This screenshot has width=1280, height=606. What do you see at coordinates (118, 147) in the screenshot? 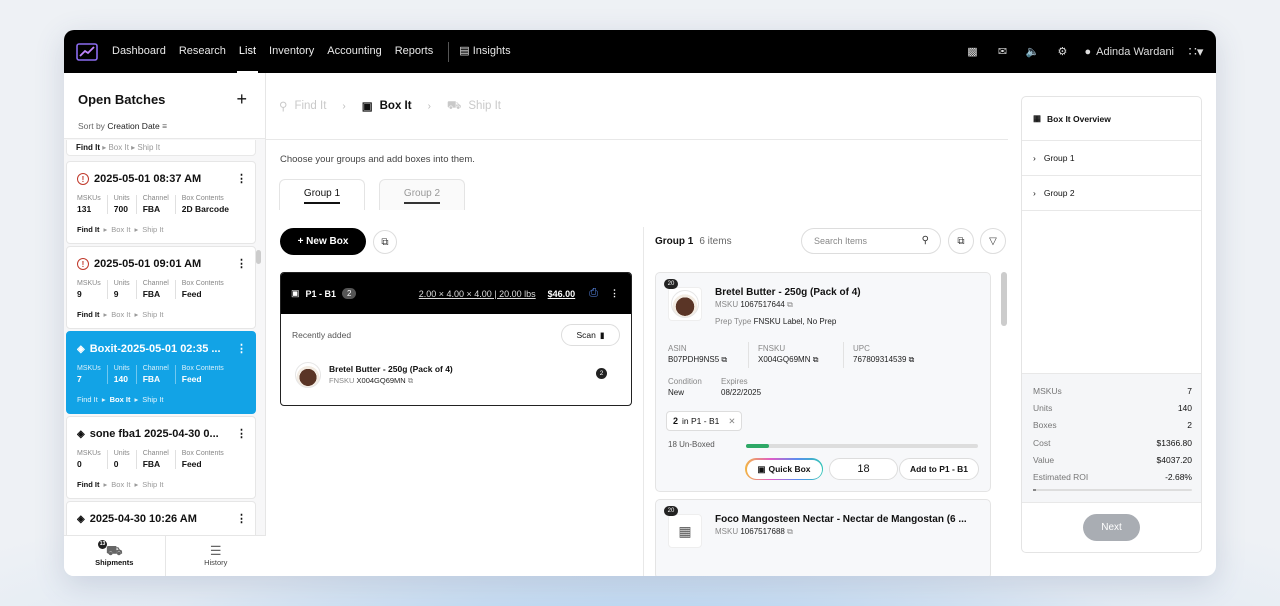
I see `step-box: Box It` at bounding box center [118, 147].